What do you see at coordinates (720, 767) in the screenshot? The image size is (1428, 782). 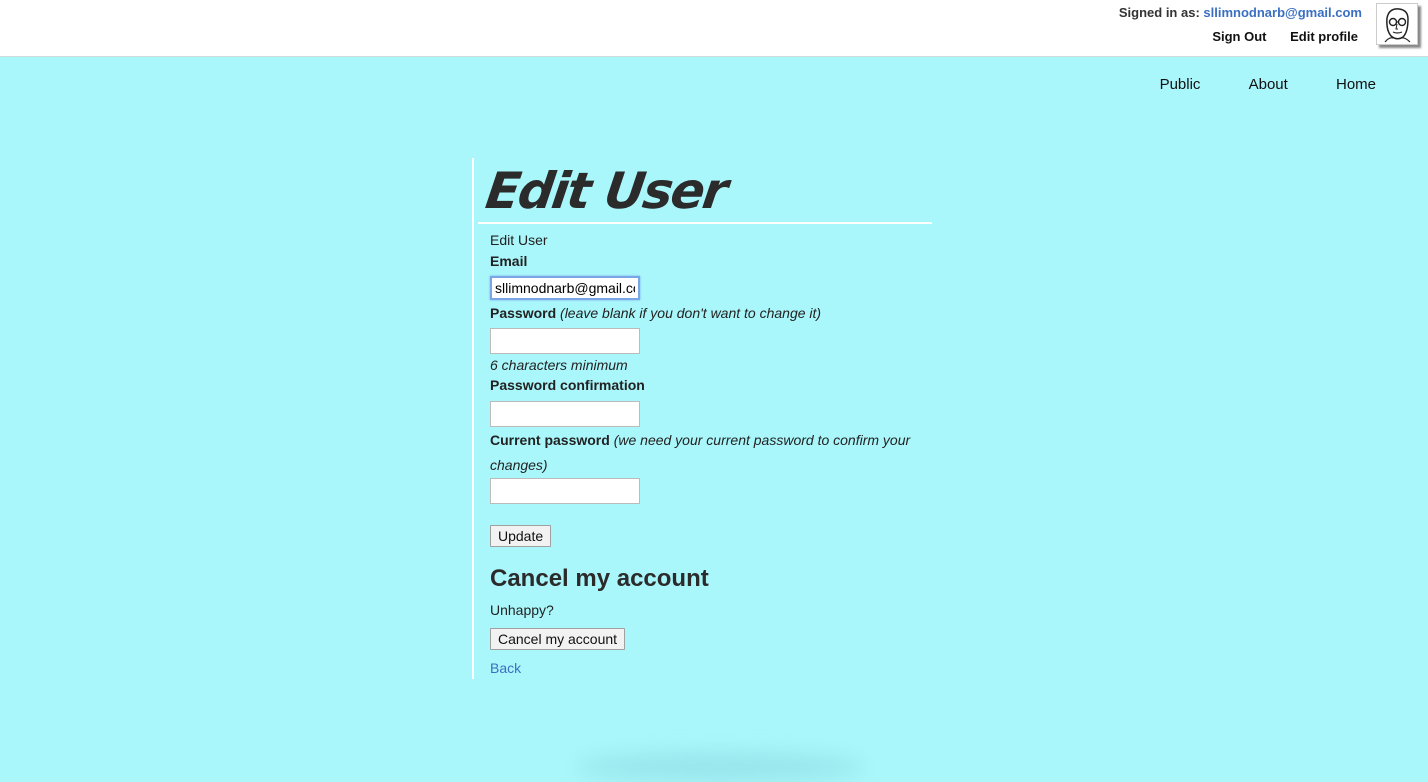 I see `decorative-shadow` at bounding box center [720, 767].